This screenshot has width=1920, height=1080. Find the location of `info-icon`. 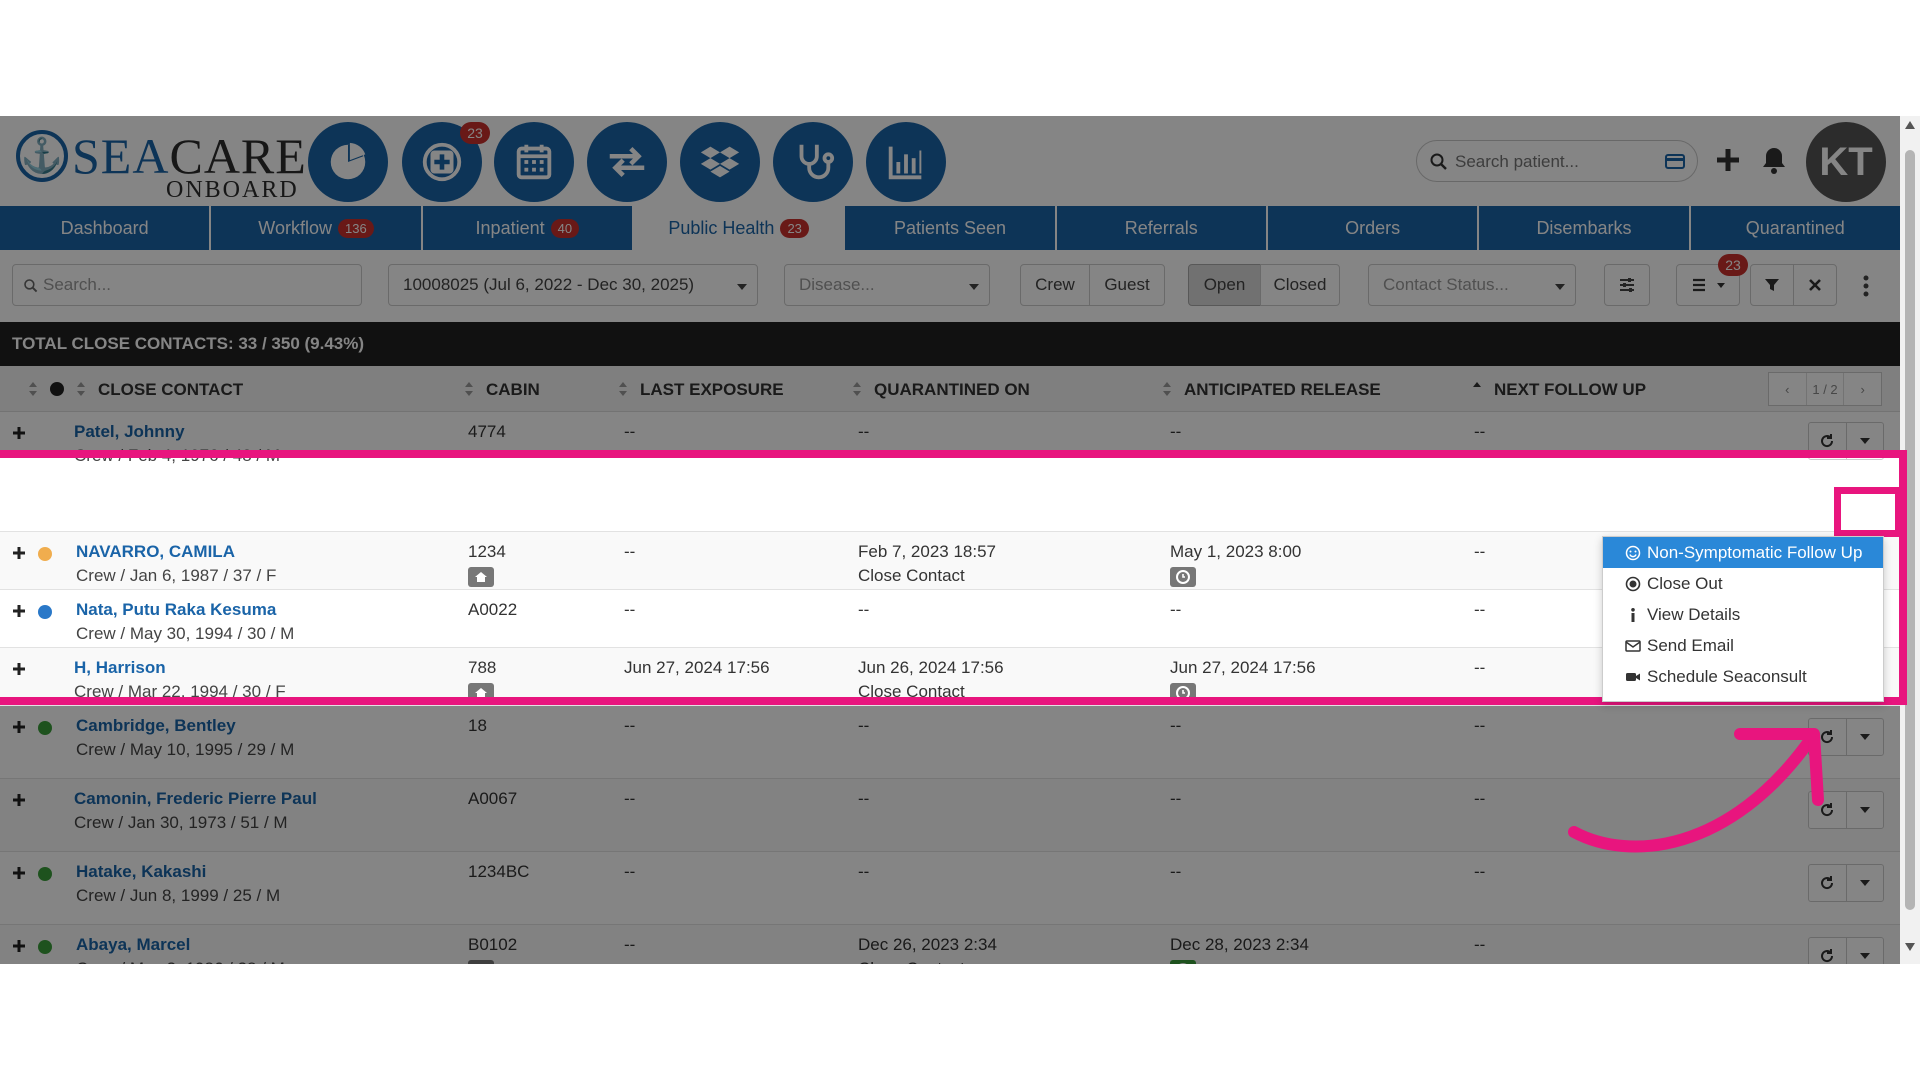

info-icon is located at coordinates (1633, 614).